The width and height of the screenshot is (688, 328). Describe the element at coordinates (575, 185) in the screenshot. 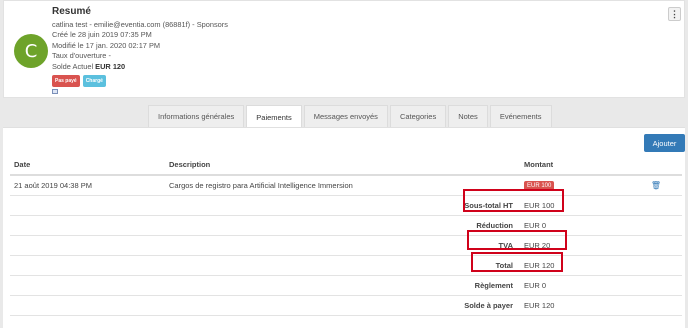

I see `payment-amount: EUR 100` at that location.